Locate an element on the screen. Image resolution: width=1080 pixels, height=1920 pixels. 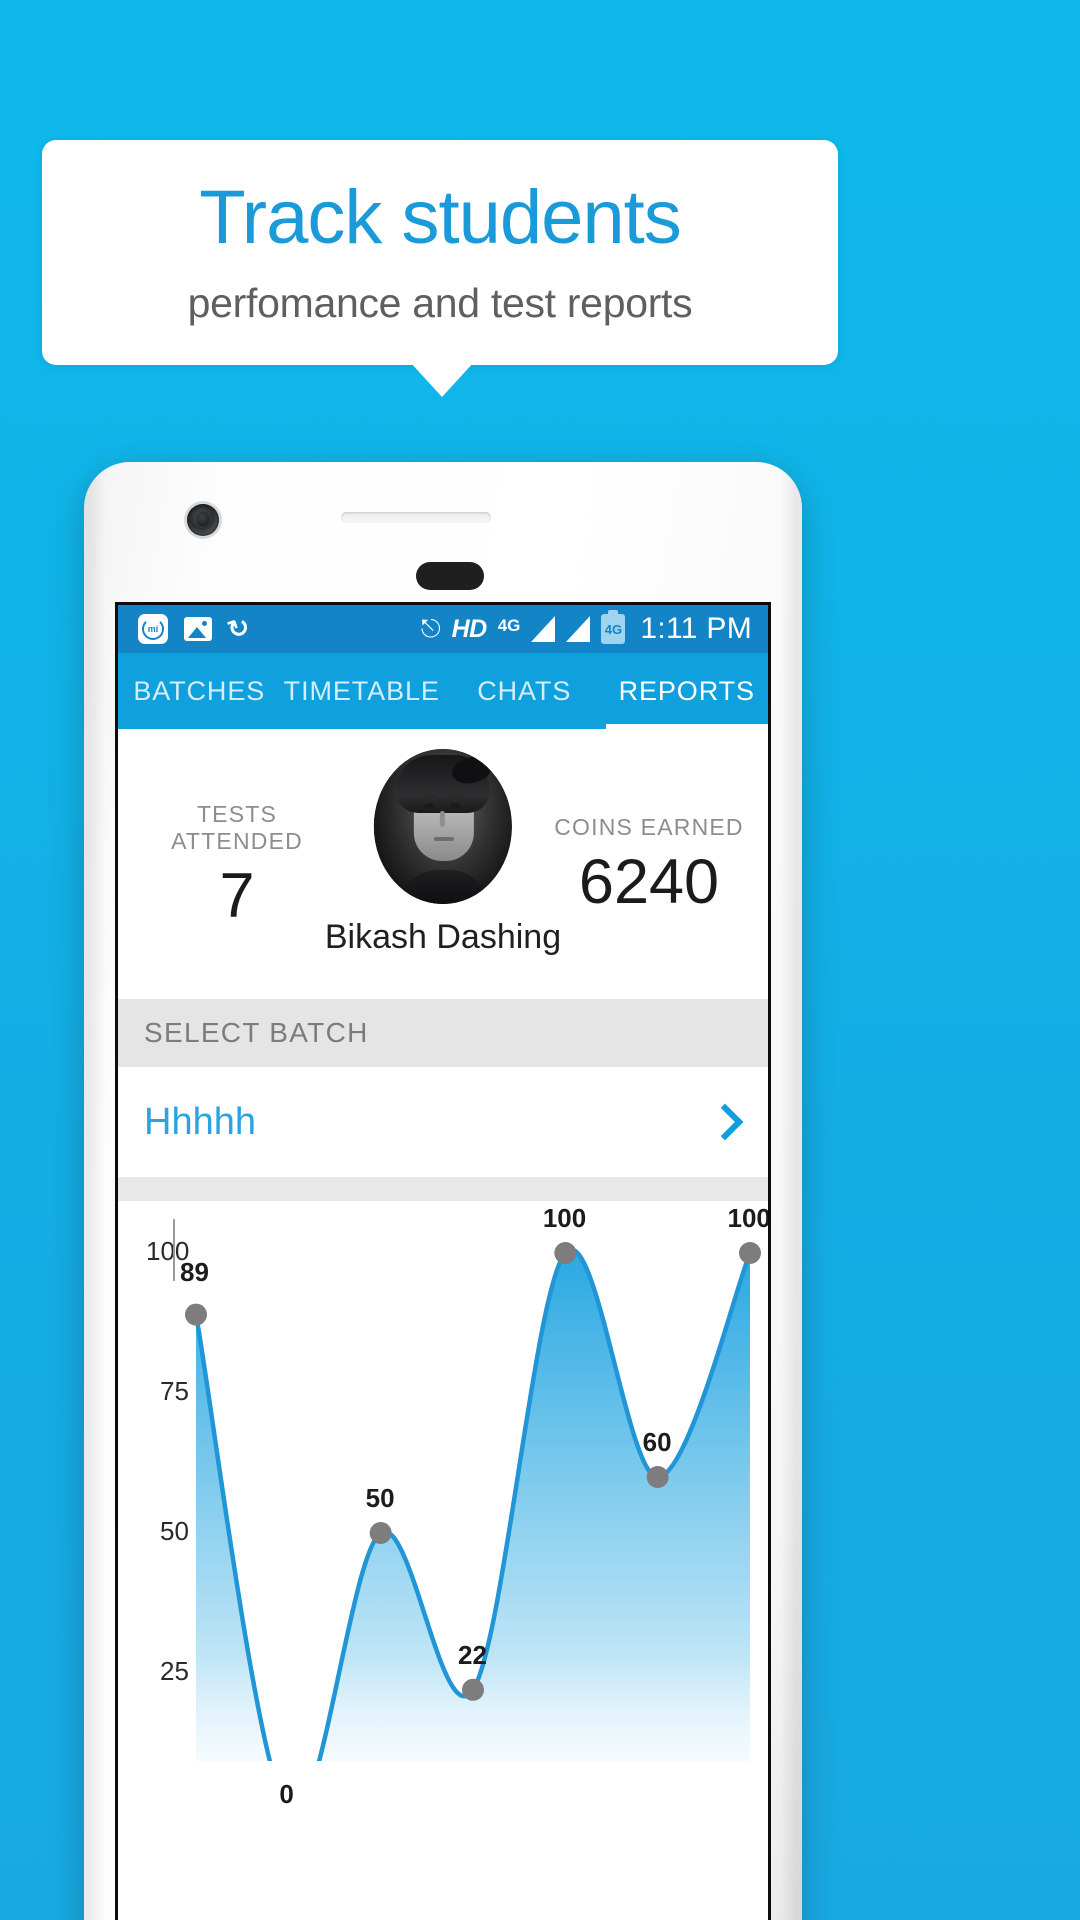
chevron-right-icon is located at coordinates (725, 1122).